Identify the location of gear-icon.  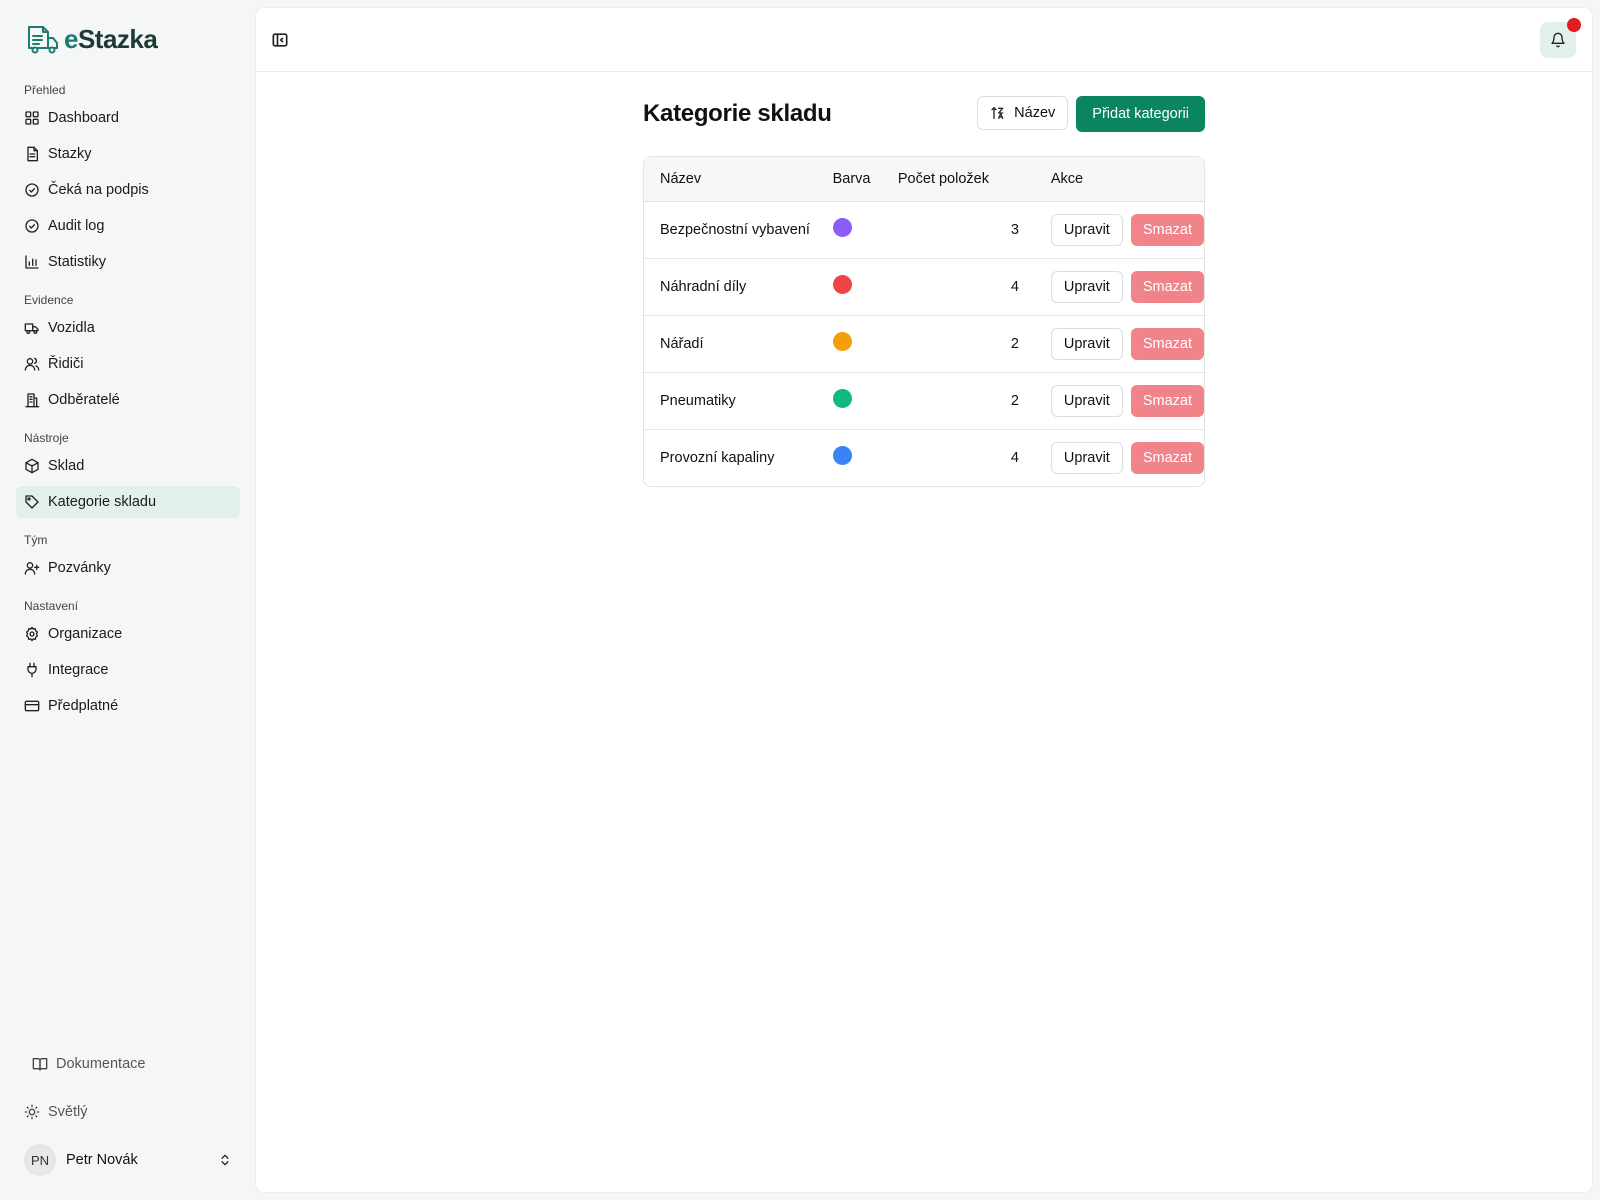
(32, 634).